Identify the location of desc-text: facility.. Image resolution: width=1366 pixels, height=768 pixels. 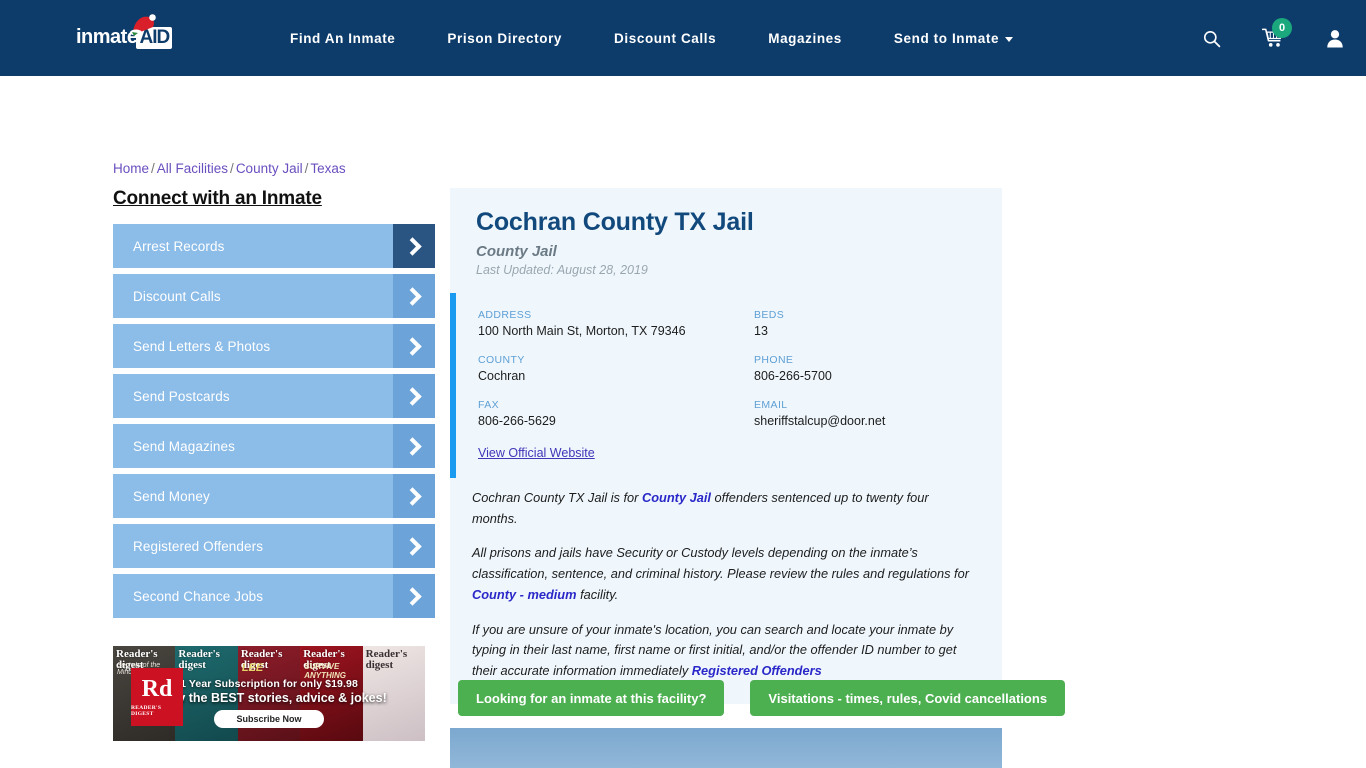
(597, 594).